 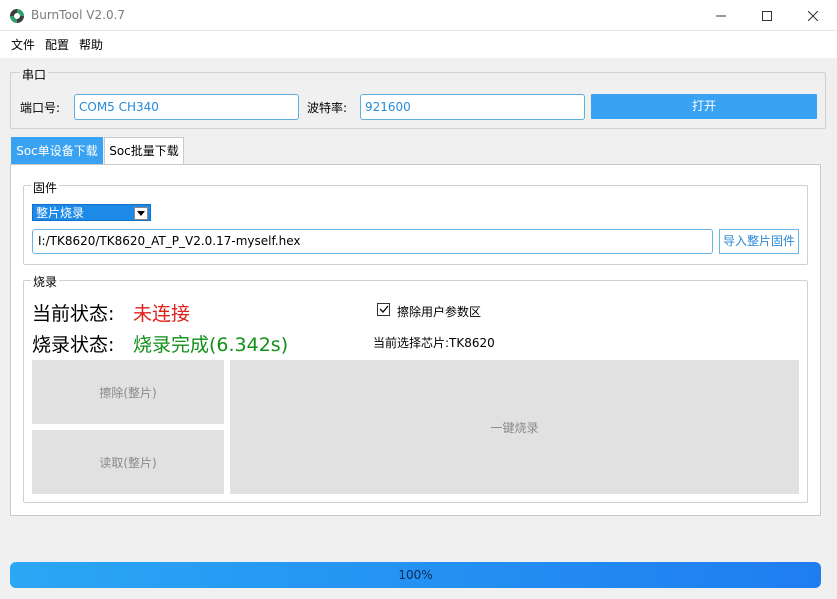 I want to click on read-full-button: 读取(整片), so click(x=128, y=462).